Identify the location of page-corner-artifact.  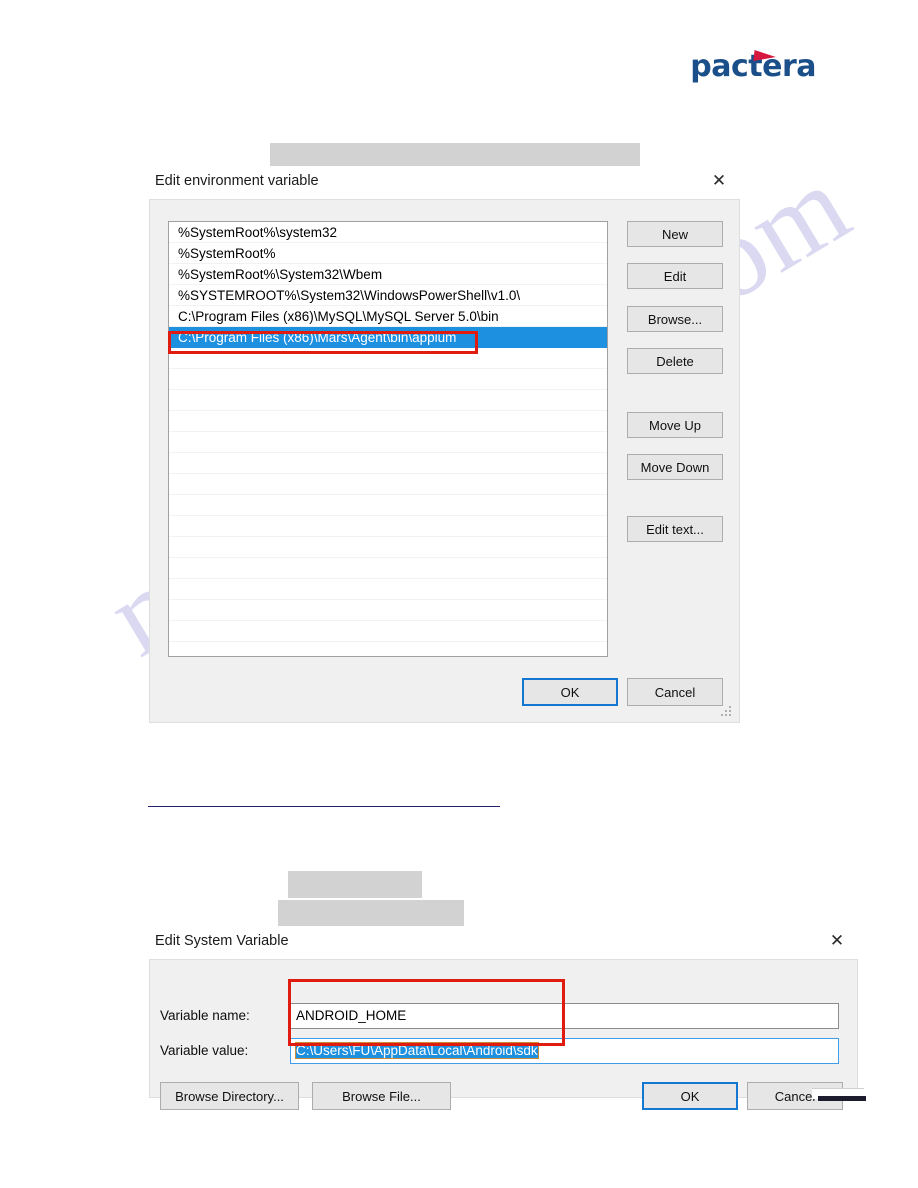
(842, 1098).